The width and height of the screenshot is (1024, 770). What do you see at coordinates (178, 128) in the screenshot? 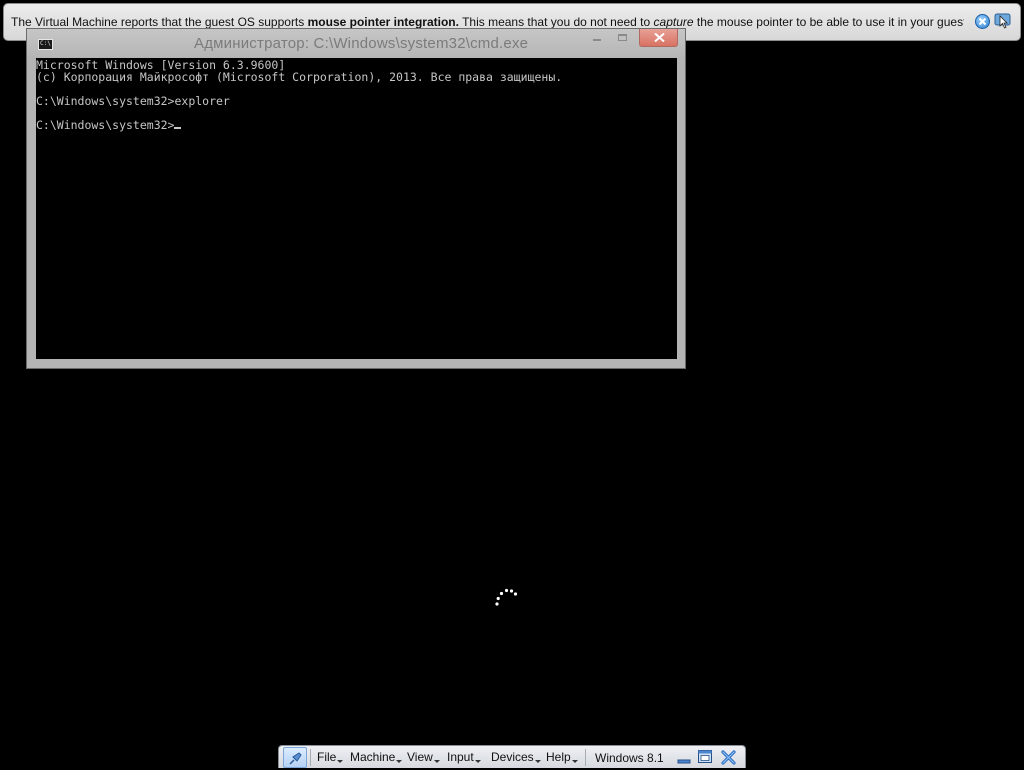
I see `text-cursor` at bounding box center [178, 128].